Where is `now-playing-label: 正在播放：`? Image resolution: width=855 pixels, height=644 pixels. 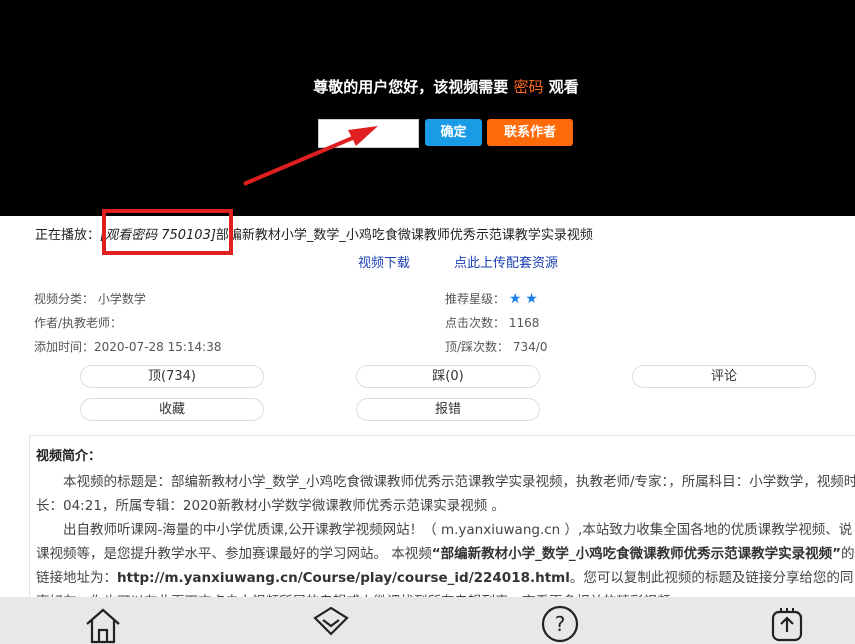 now-playing-label: 正在播放： is located at coordinates (68, 235).